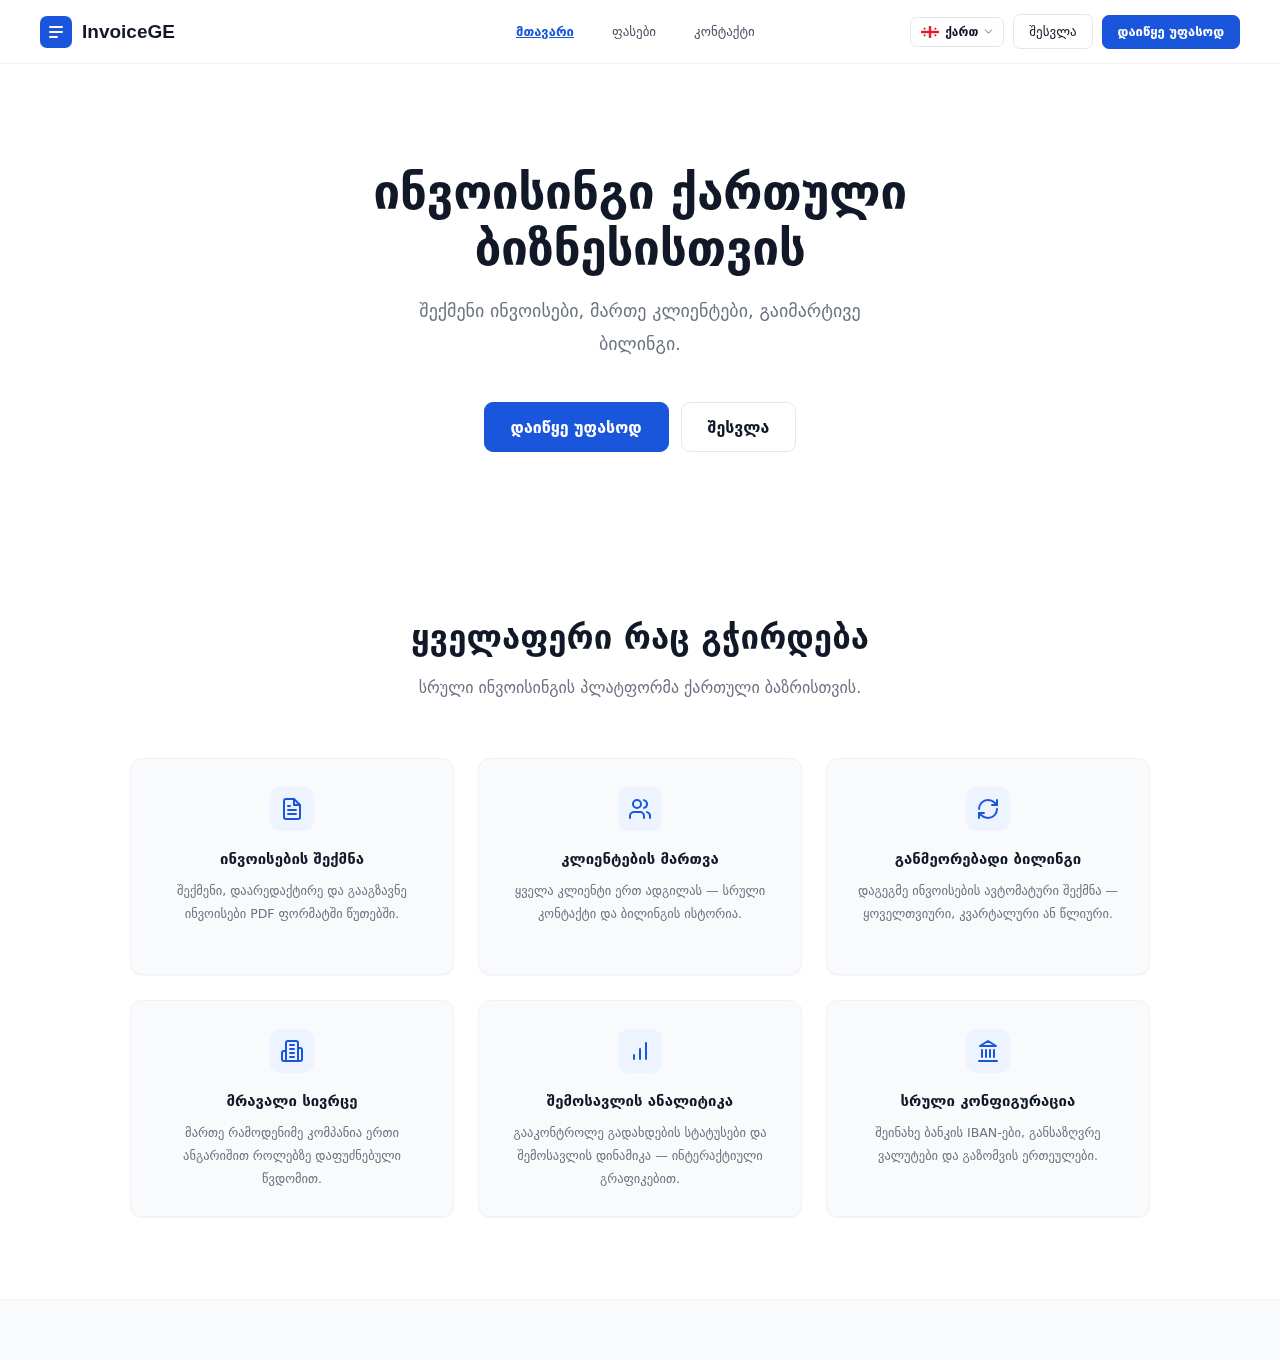 This screenshot has height=1360, width=1280. I want to click on building-icon, so click(292, 1051).